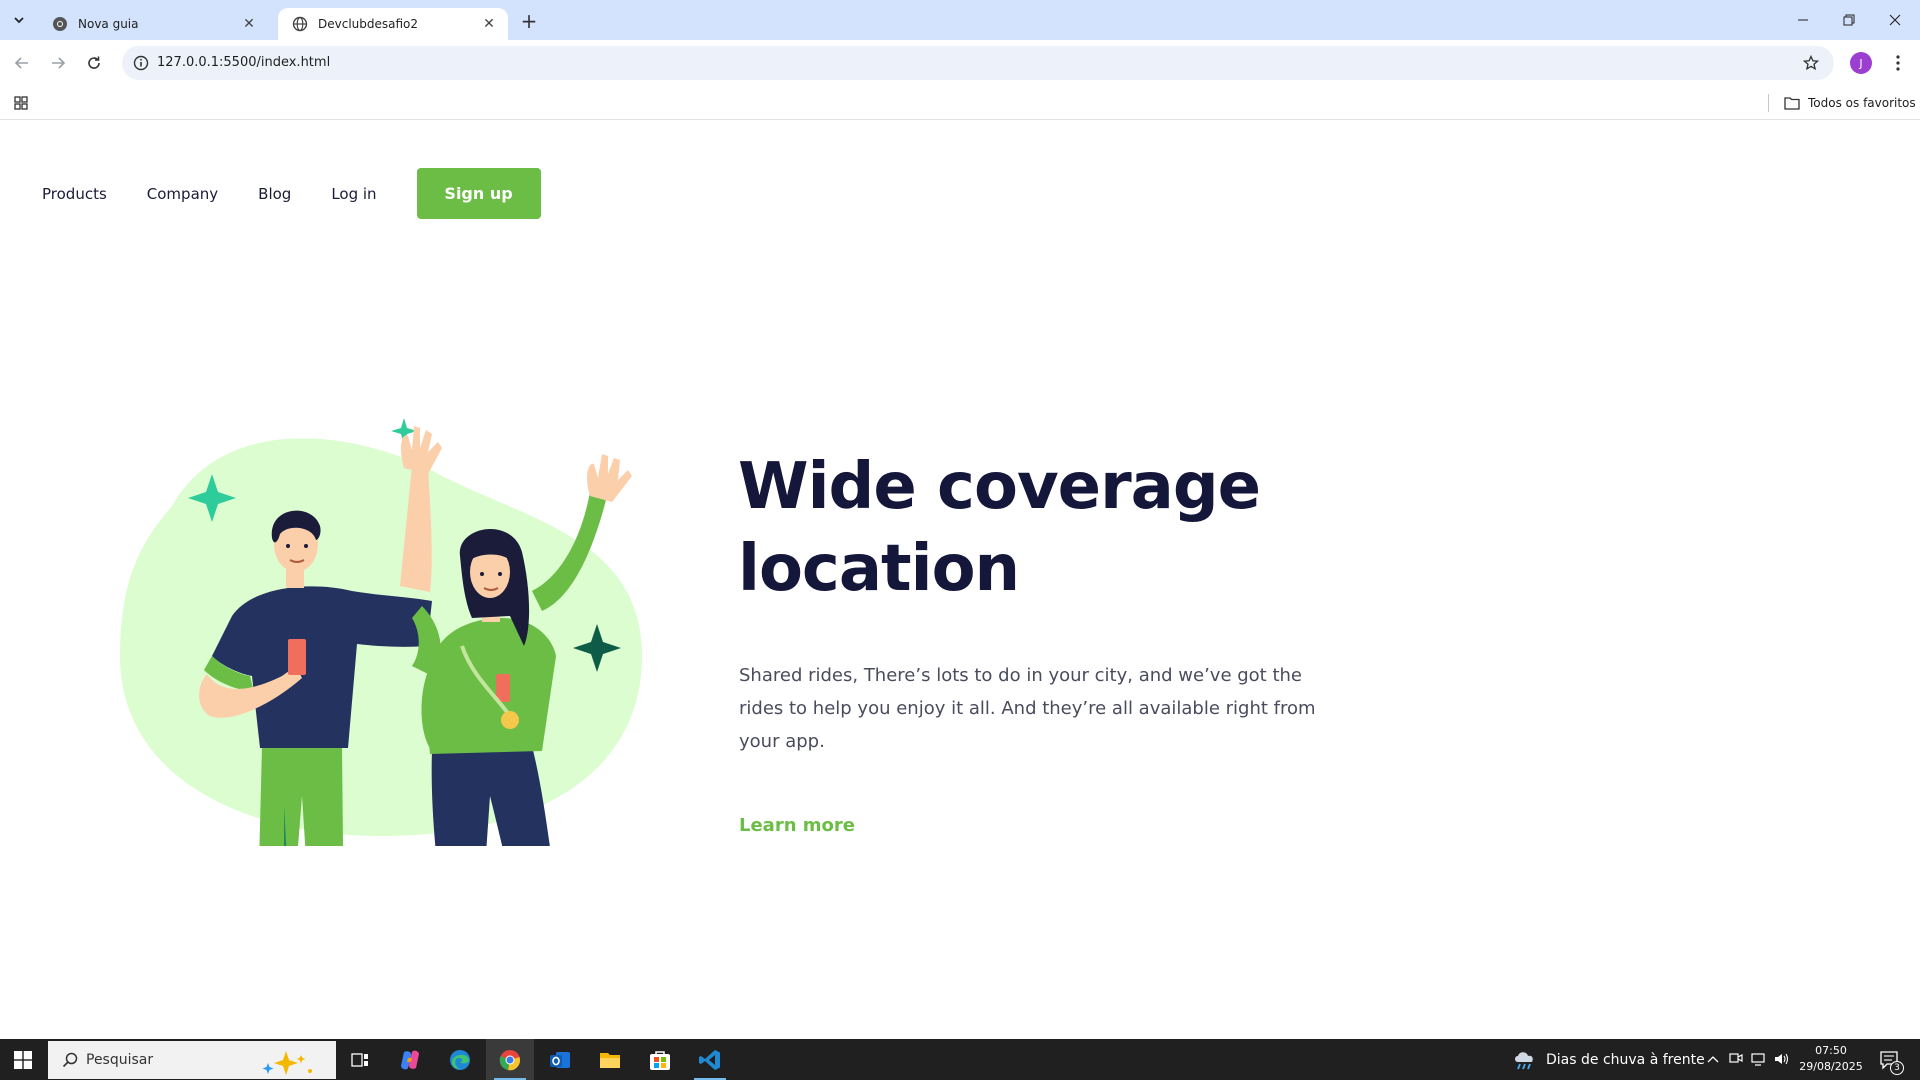 The image size is (1920, 1080). Describe the element at coordinates (21, 103) in the screenshot. I see `apps-grid-icon` at that location.